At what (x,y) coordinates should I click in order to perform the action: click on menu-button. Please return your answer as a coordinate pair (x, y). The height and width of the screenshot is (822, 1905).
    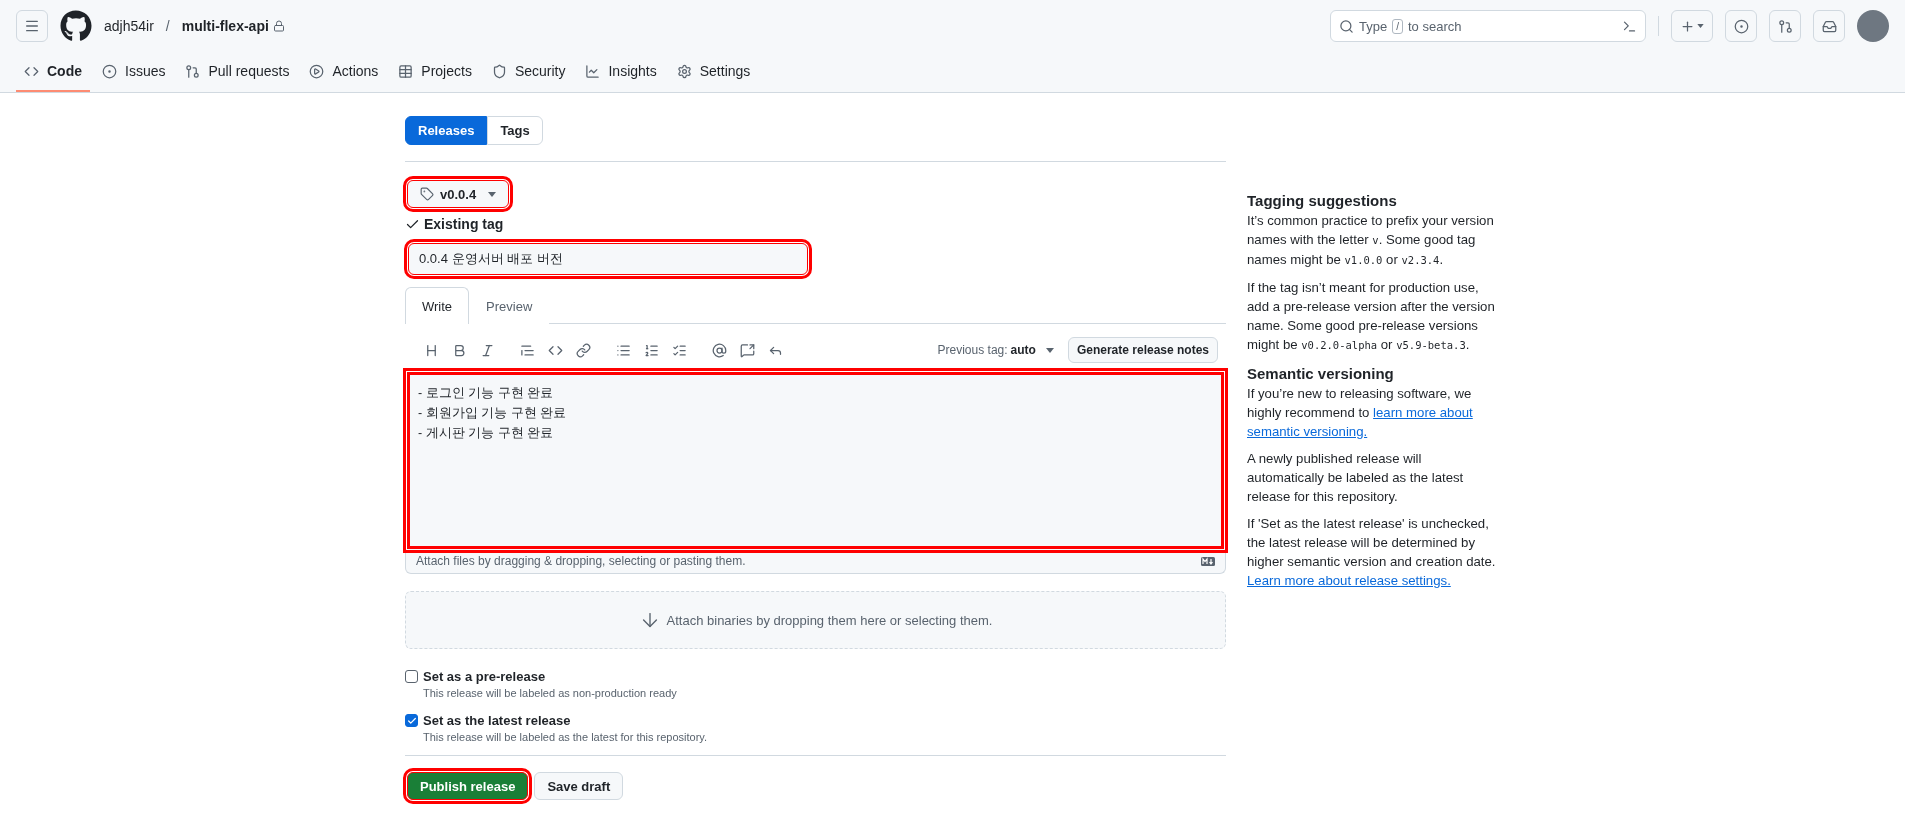
    Looking at the image, I should click on (32, 26).